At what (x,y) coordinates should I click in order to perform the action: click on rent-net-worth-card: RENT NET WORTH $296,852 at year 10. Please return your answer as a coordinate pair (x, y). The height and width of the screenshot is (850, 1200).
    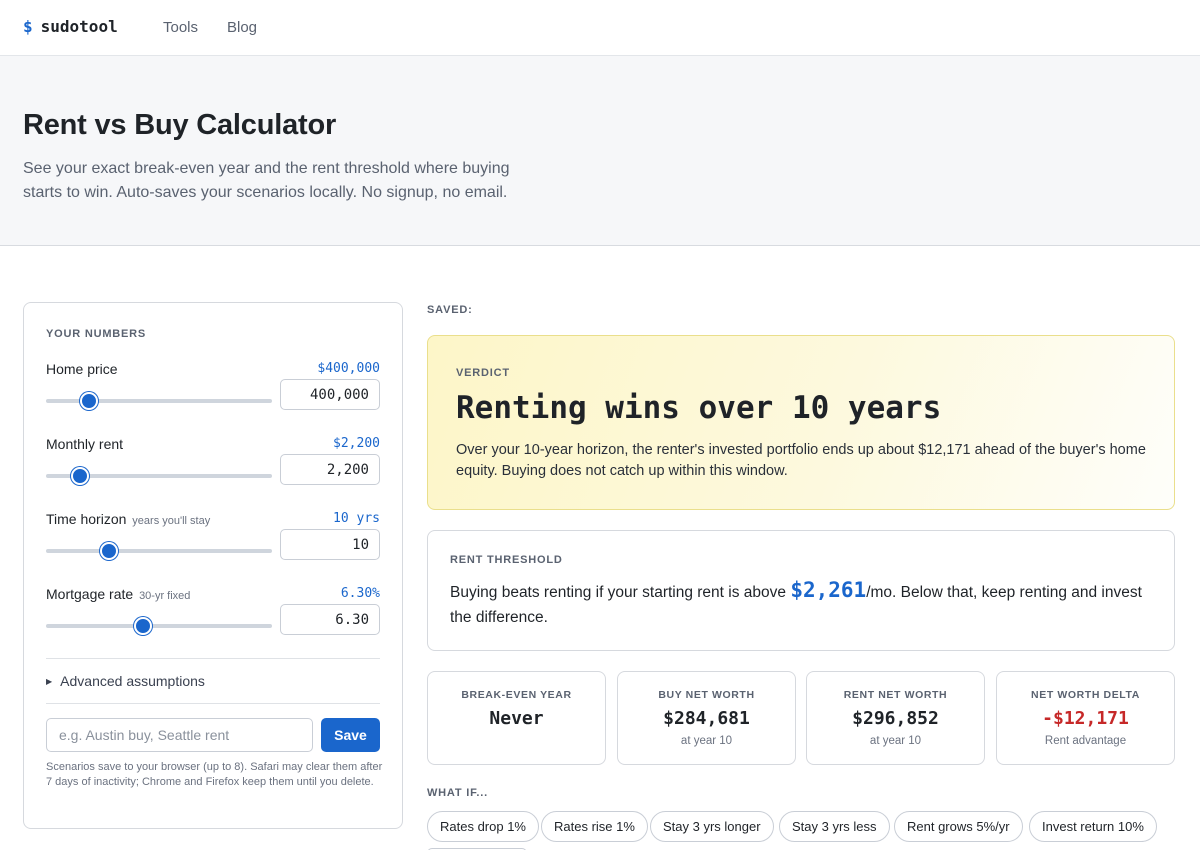
    Looking at the image, I should click on (895, 718).